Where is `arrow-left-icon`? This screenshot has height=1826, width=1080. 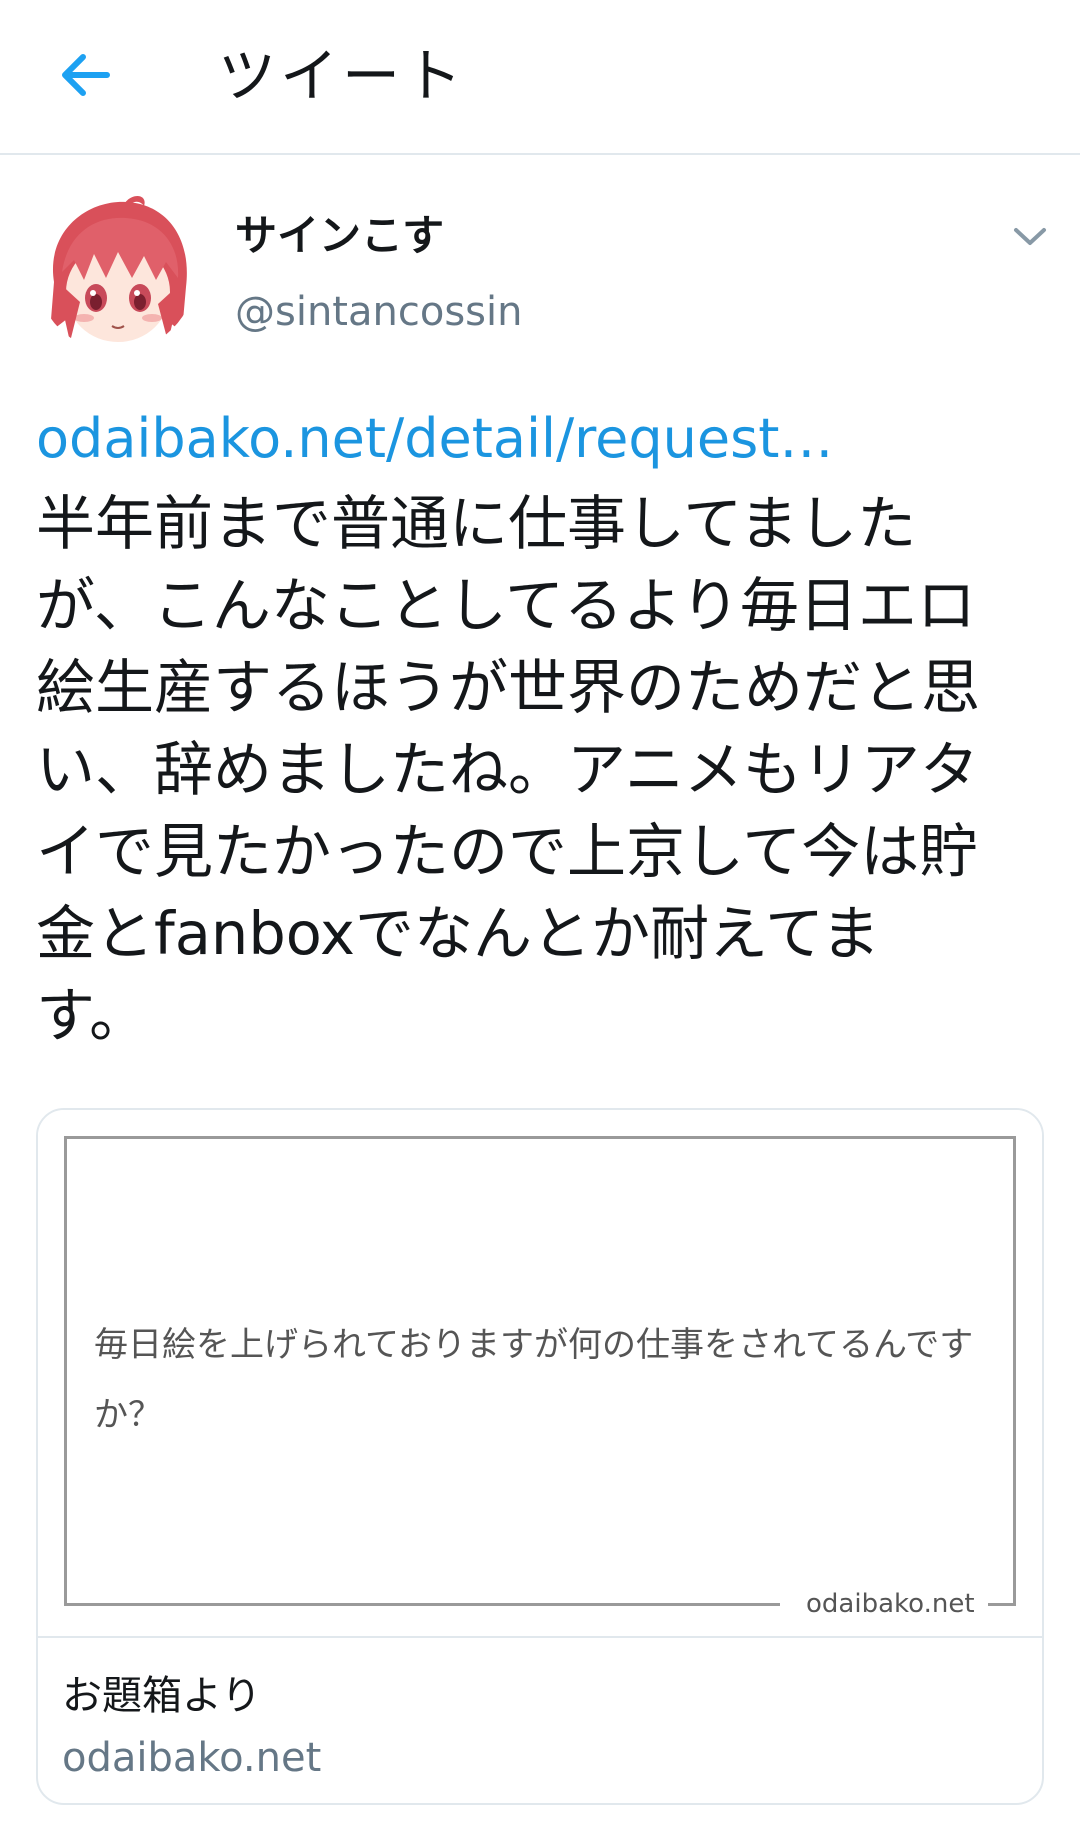 arrow-left-icon is located at coordinates (86, 75).